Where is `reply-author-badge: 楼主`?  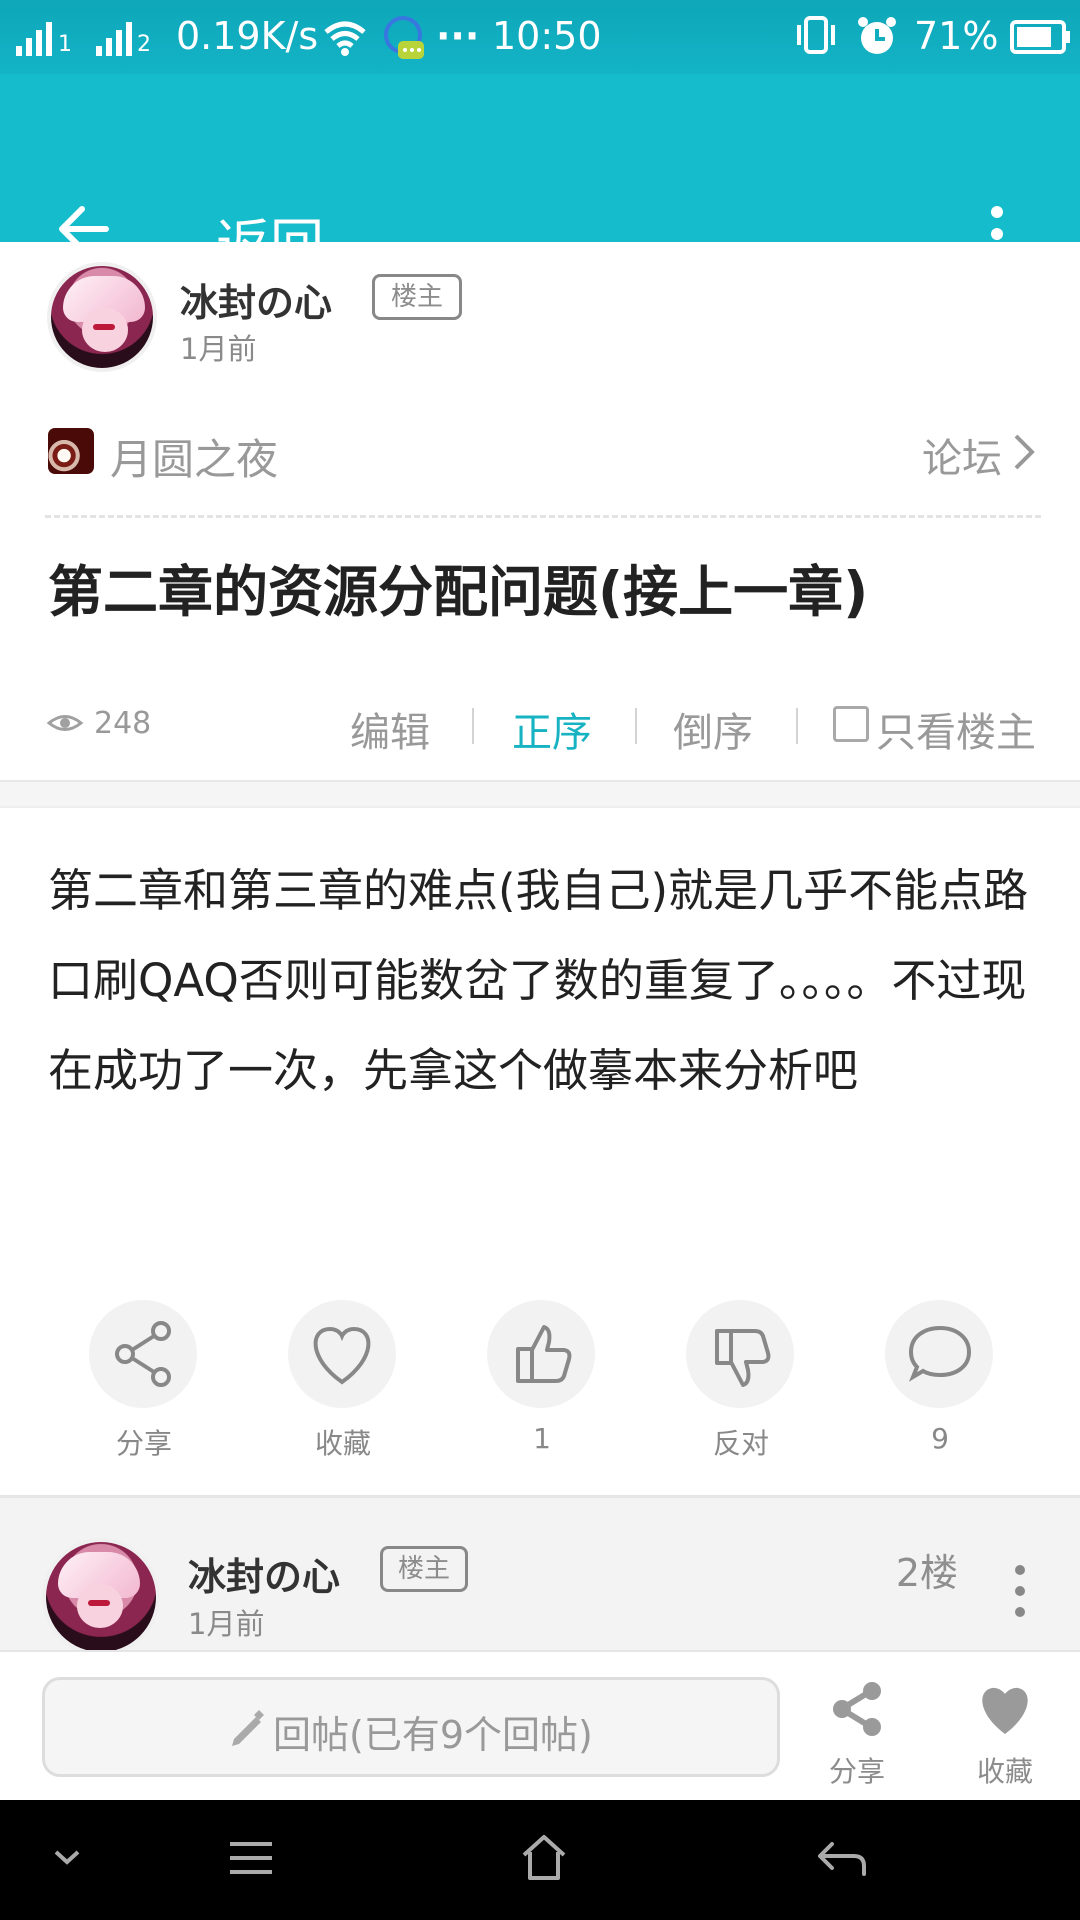 reply-author-badge: 楼主 is located at coordinates (424, 1569).